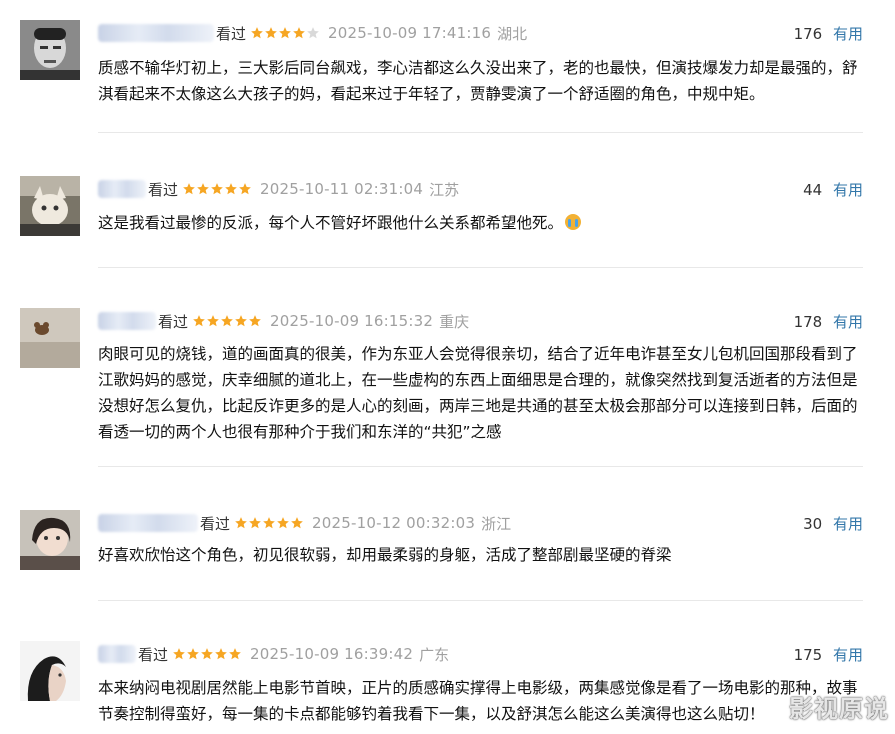  I want to click on comment-timestamp: 2025-10-11 02:31:04, so click(342, 189).